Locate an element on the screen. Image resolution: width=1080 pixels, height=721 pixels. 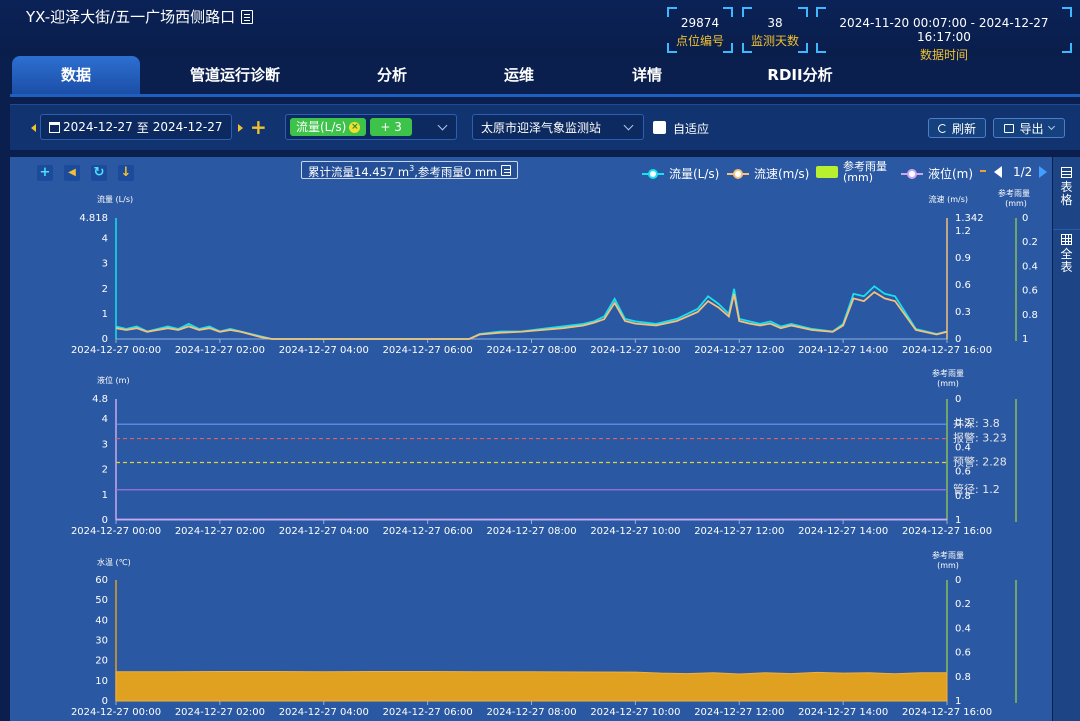
tab-bar: 数据 管道运行诊断 分析 运维 详情 RDII分析 is located at coordinates (545, 75).